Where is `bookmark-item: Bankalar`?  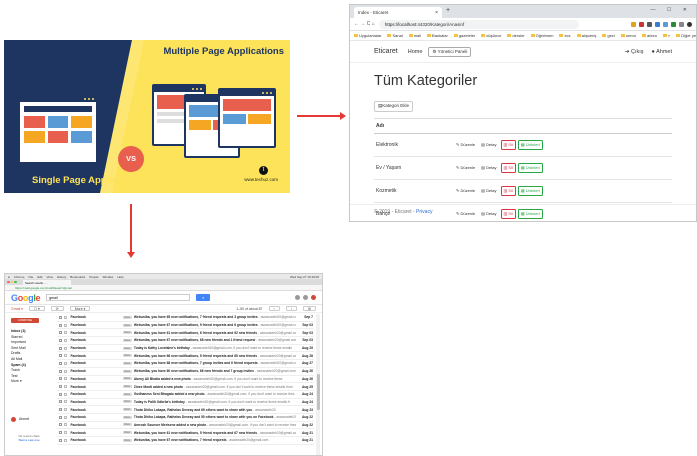 bookmark-item: Bankalar is located at coordinates (437, 35).